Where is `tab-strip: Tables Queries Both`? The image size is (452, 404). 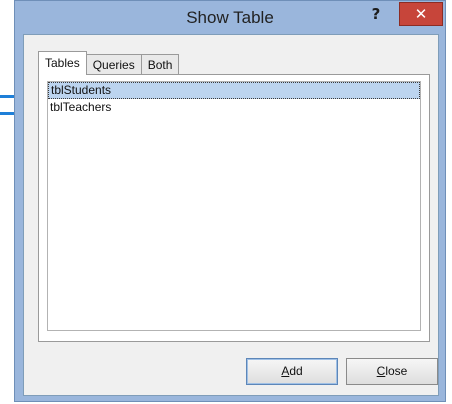 tab-strip: Tables Queries Both is located at coordinates (109, 63).